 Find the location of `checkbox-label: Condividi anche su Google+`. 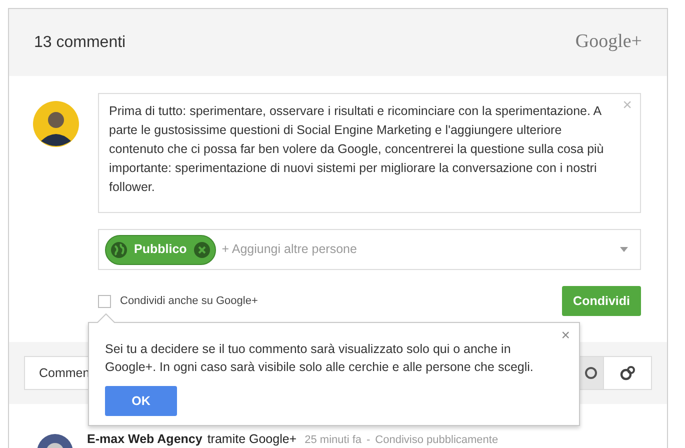

checkbox-label: Condividi anche su Google+ is located at coordinates (189, 301).